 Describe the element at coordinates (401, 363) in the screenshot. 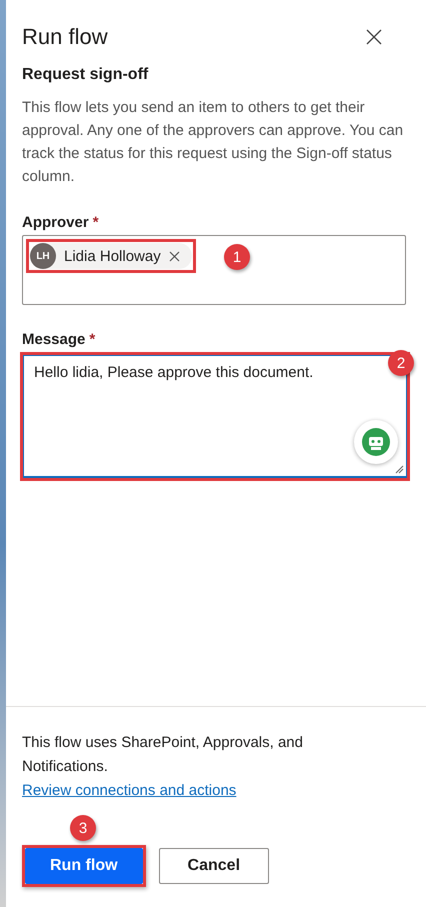

I see `callout-badge: 2` at that location.